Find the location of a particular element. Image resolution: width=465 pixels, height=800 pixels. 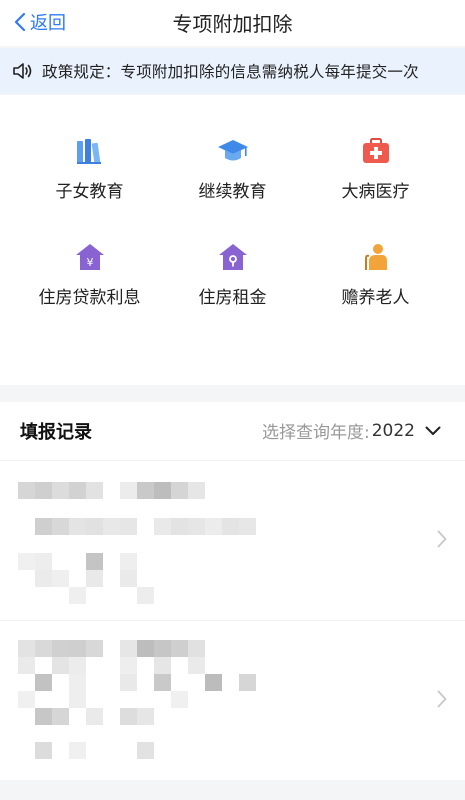

deduction-label: 赡养老人 is located at coordinates (375, 298).